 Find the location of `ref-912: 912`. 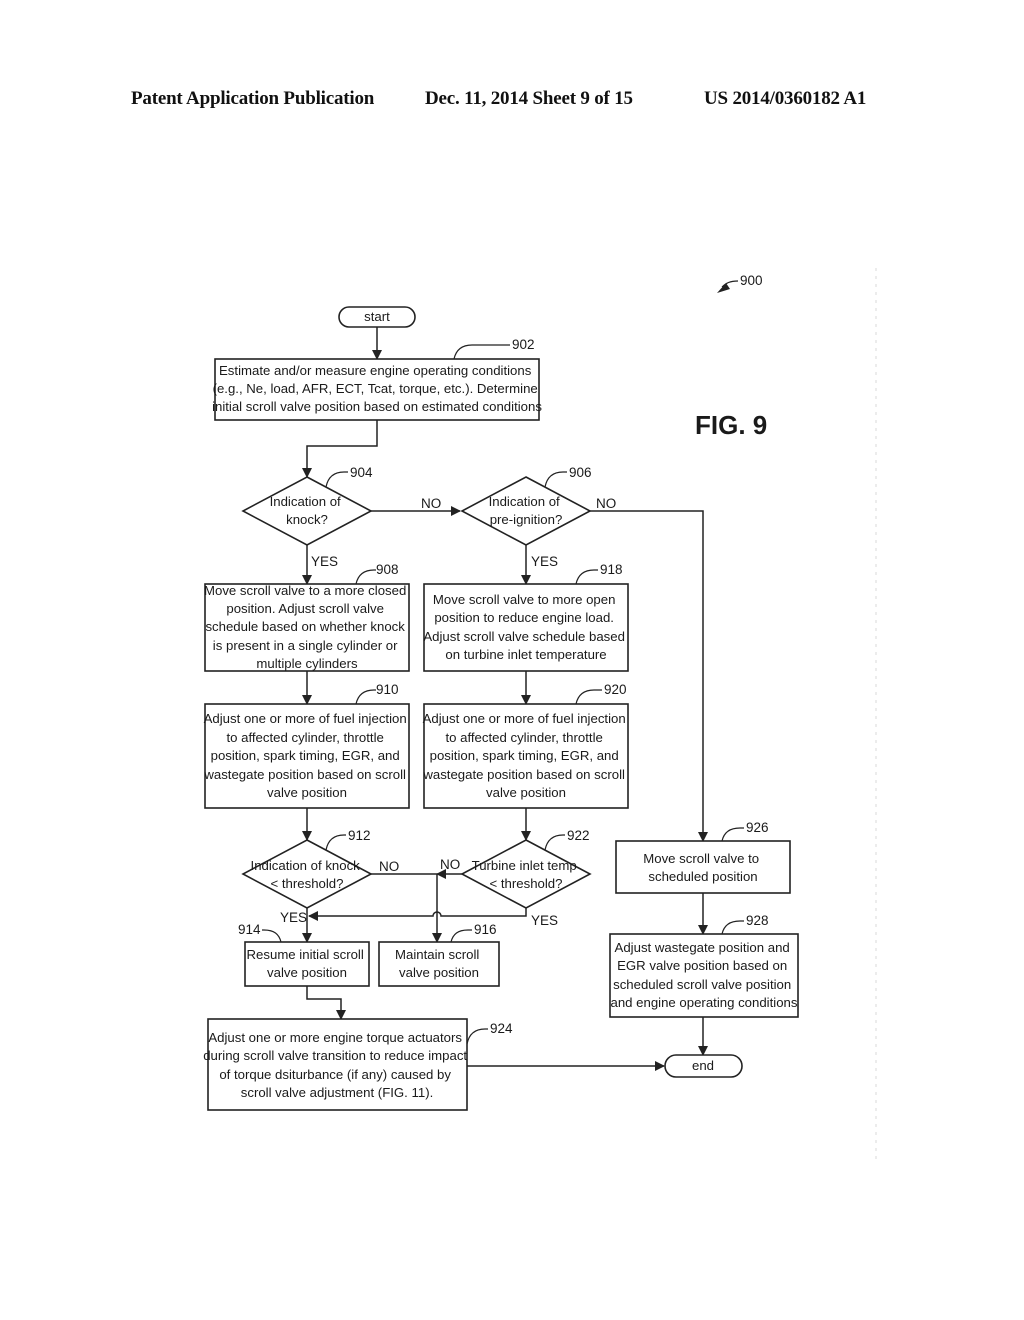

ref-912: 912 is located at coordinates (359, 835).